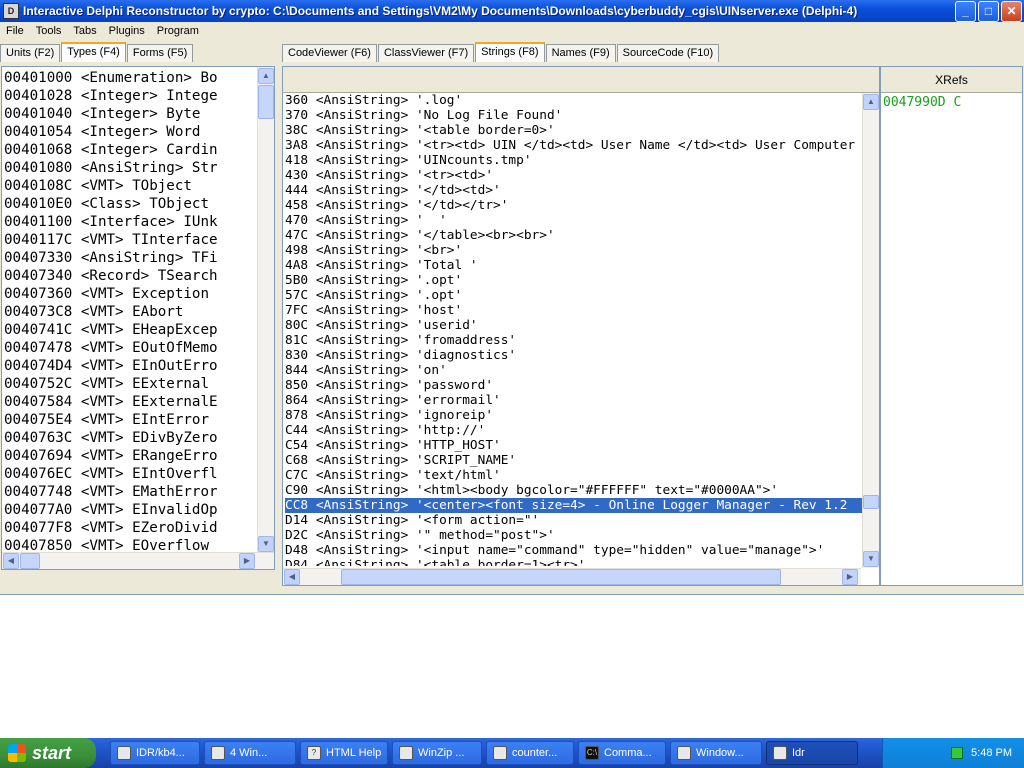  What do you see at coordinates (160, 53) in the screenshot?
I see `tab-forms: Forms (F5)` at bounding box center [160, 53].